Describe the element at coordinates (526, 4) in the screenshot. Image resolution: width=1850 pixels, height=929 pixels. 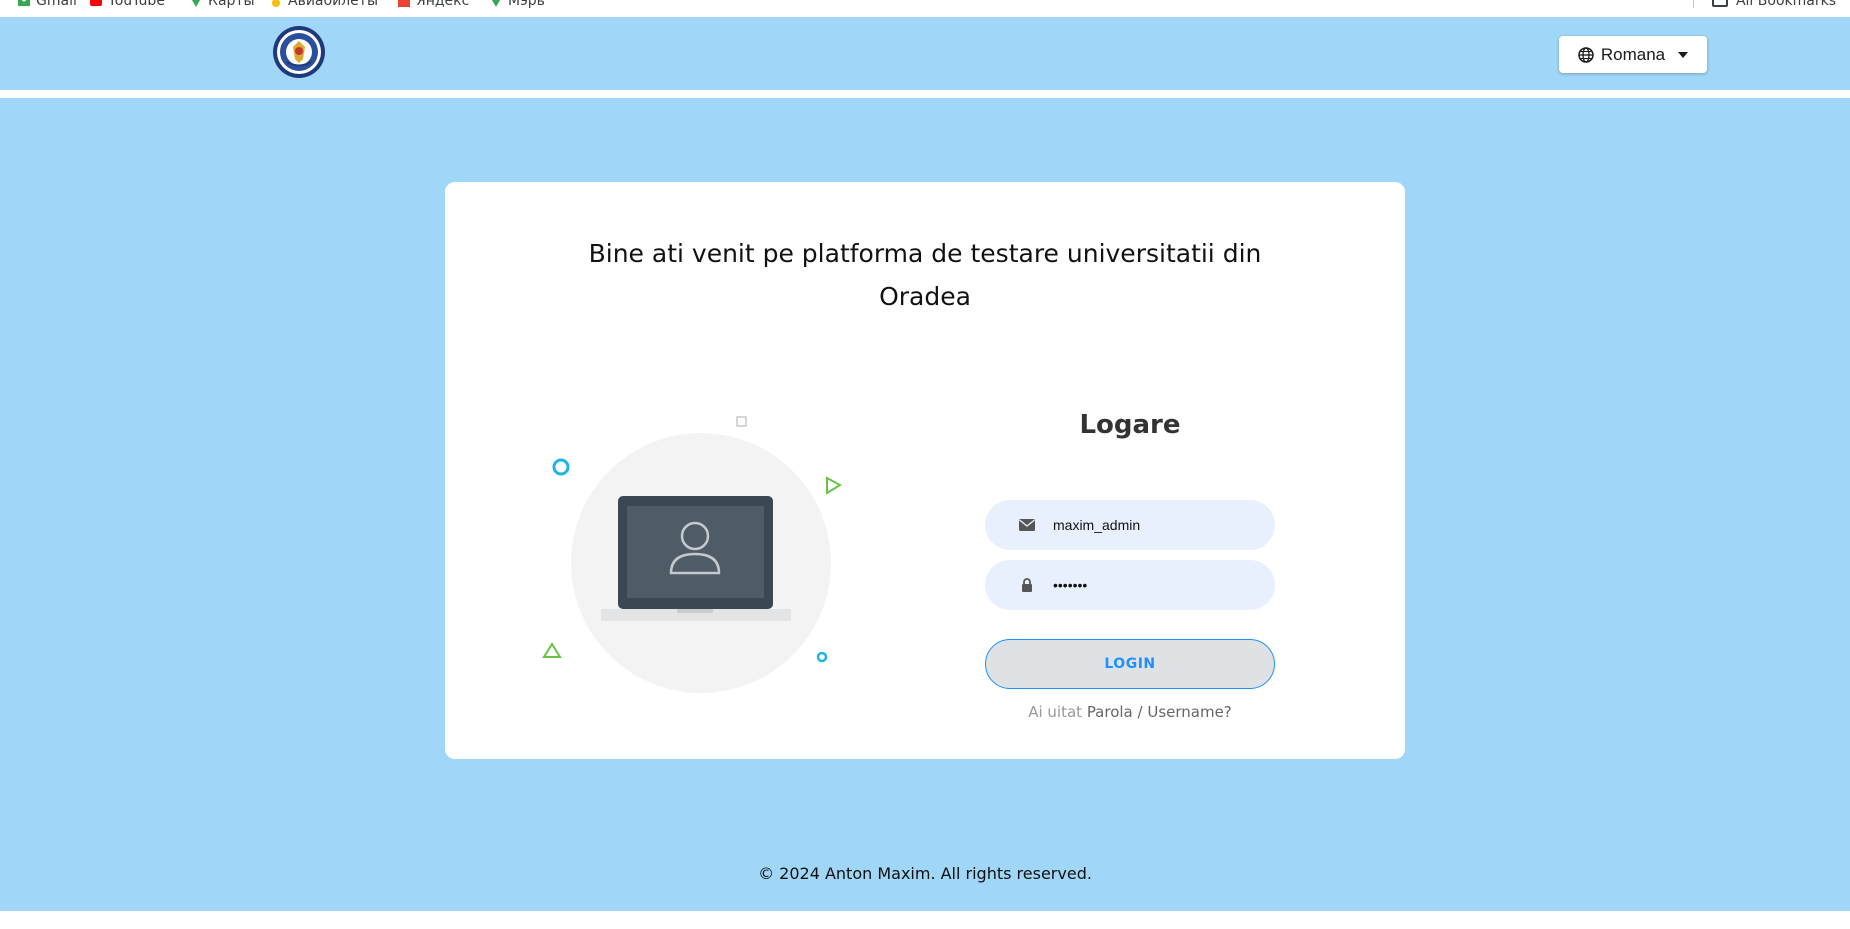
I see `bookmark-label: Мэрь` at that location.